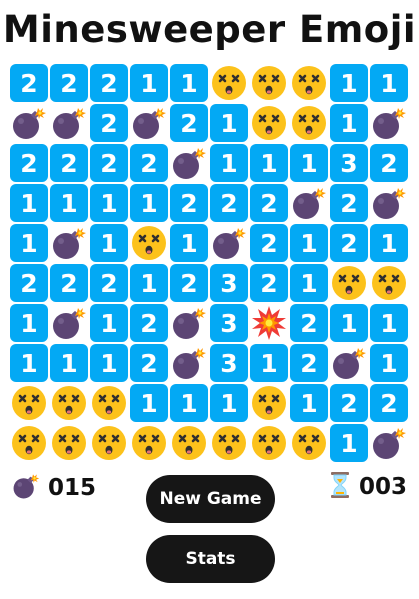 The image size is (419, 599). I want to click on stats-button: Stats, so click(210, 559).